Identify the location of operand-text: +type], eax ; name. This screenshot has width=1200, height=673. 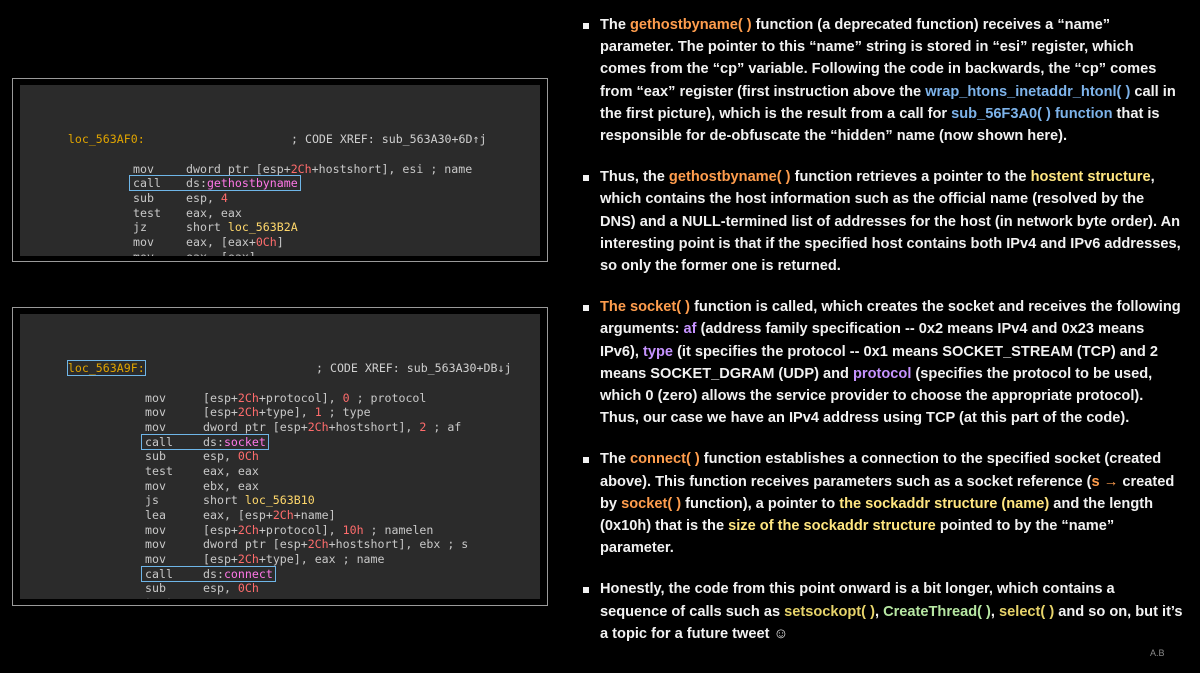
(321, 559).